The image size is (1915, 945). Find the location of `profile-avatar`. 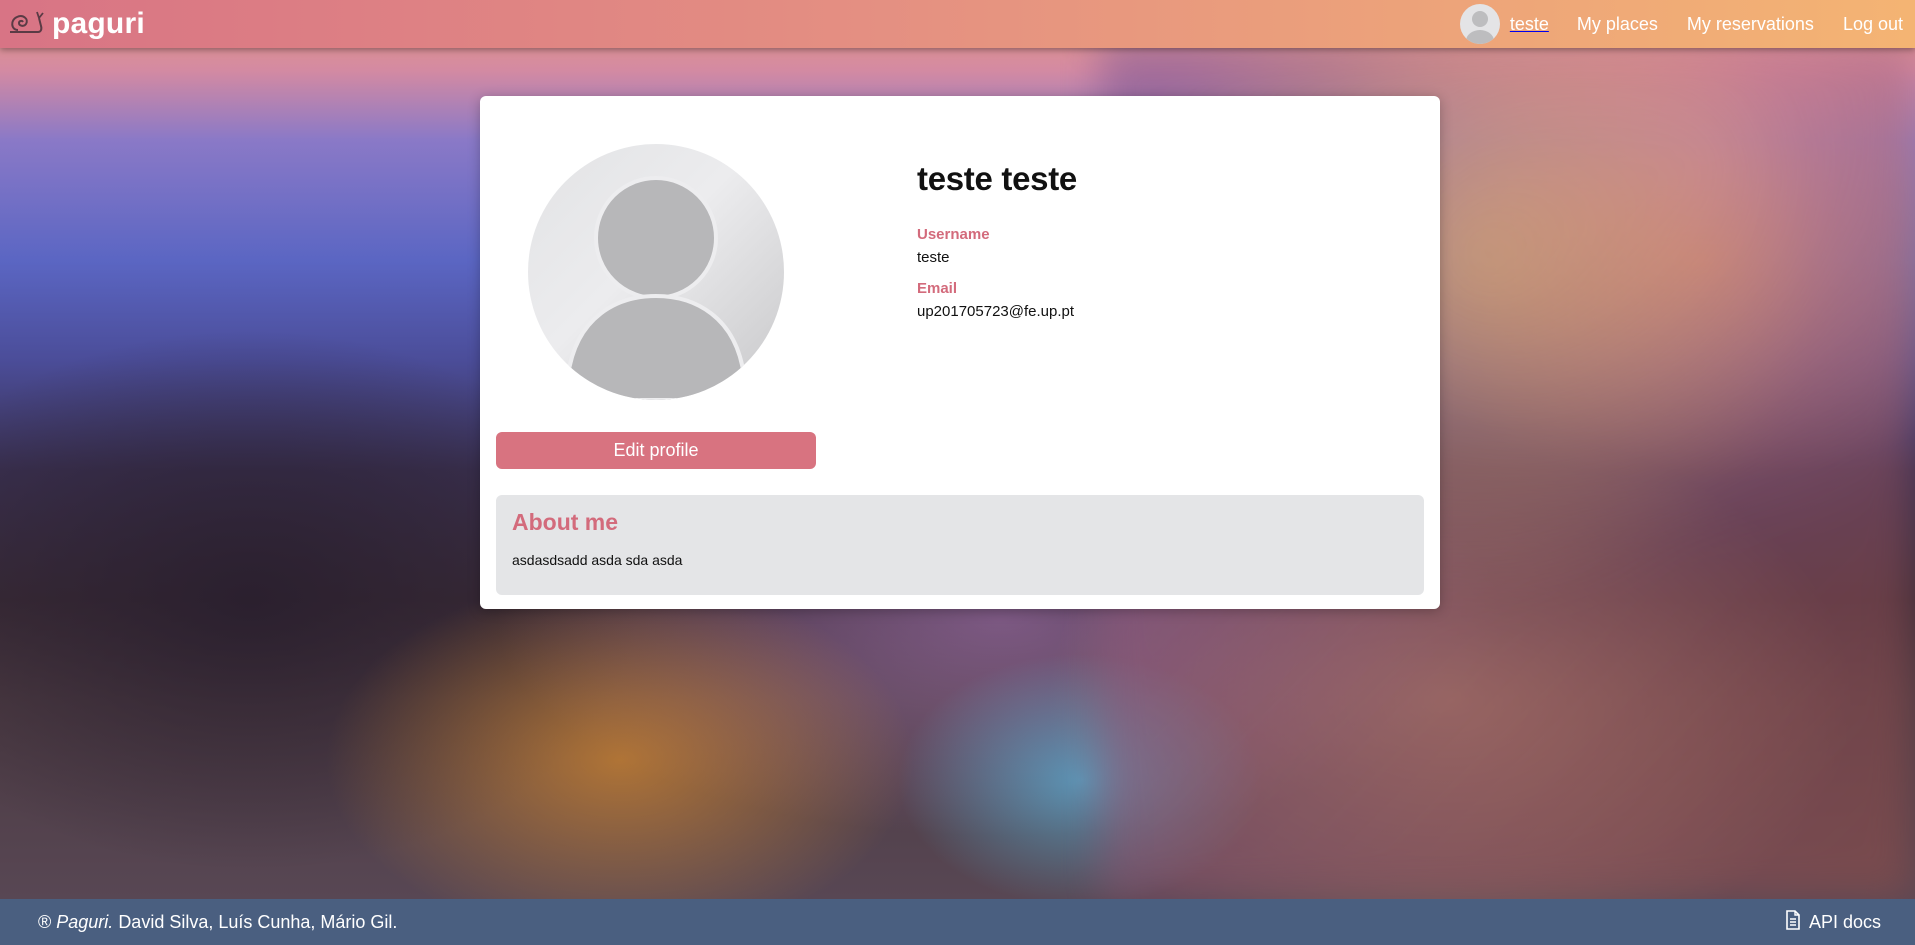

profile-avatar is located at coordinates (656, 272).